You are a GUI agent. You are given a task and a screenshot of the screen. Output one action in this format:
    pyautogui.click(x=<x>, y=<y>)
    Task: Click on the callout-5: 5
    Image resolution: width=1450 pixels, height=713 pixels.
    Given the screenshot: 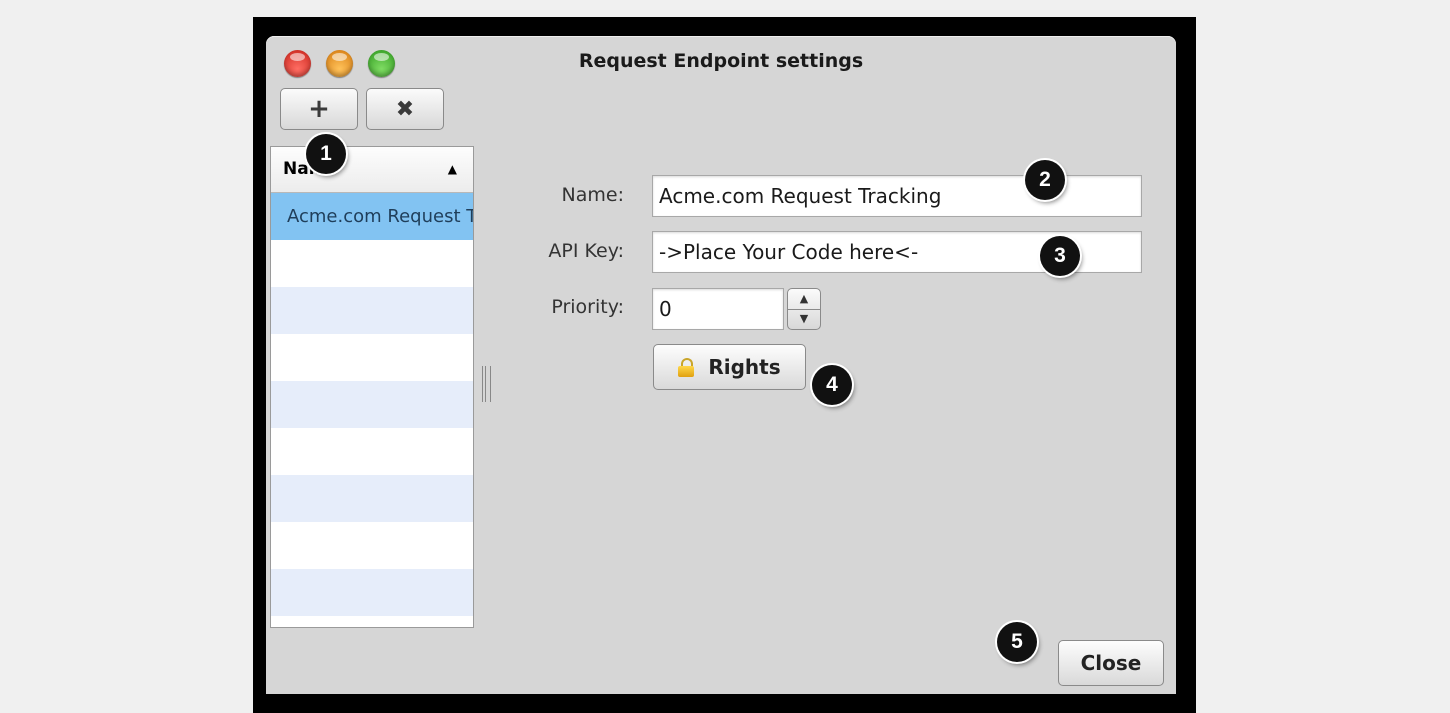 What is the action you would take?
    pyautogui.click(x=1017, y=642)
    